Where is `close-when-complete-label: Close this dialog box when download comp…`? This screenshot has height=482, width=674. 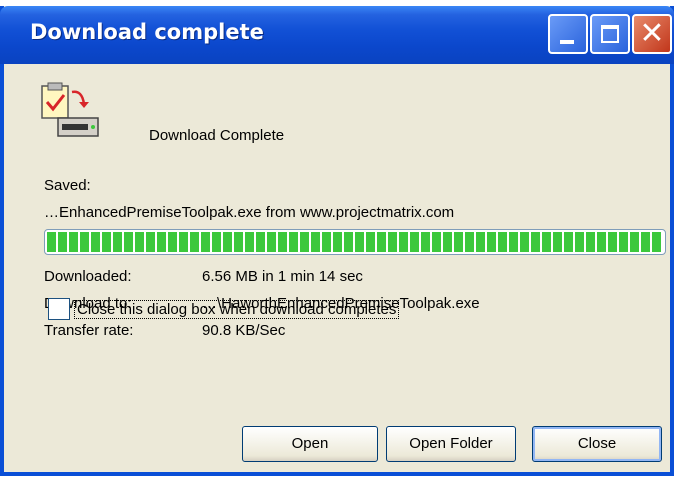 close-when-complete-label: Close this dialog box when download comp… is located at coordinates (237, 309).